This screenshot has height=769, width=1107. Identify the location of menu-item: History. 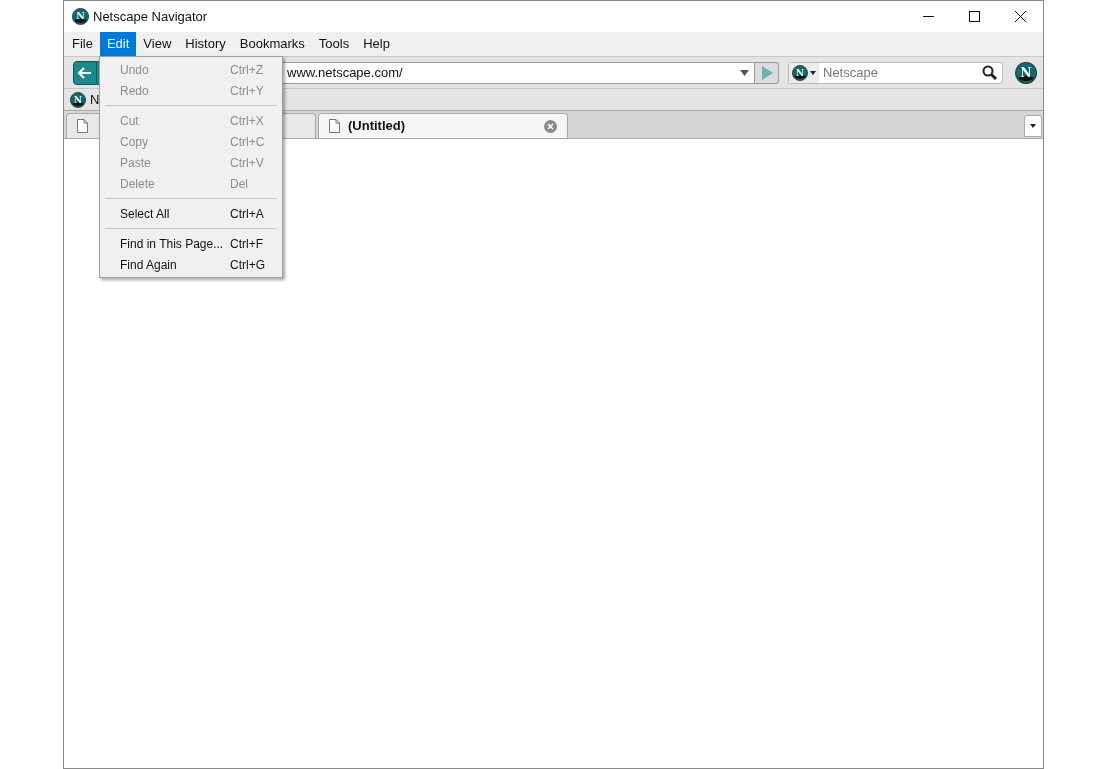
(205, 44).